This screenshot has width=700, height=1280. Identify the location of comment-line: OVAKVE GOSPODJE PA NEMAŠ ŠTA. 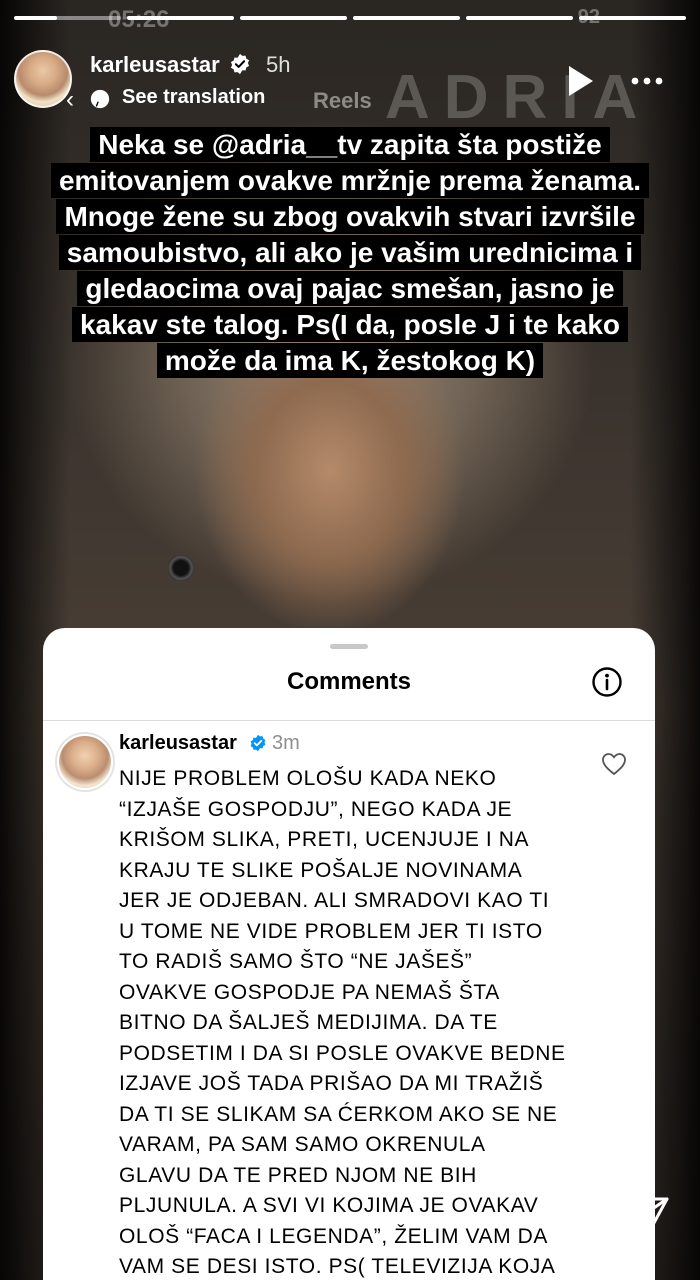
(309, 992).